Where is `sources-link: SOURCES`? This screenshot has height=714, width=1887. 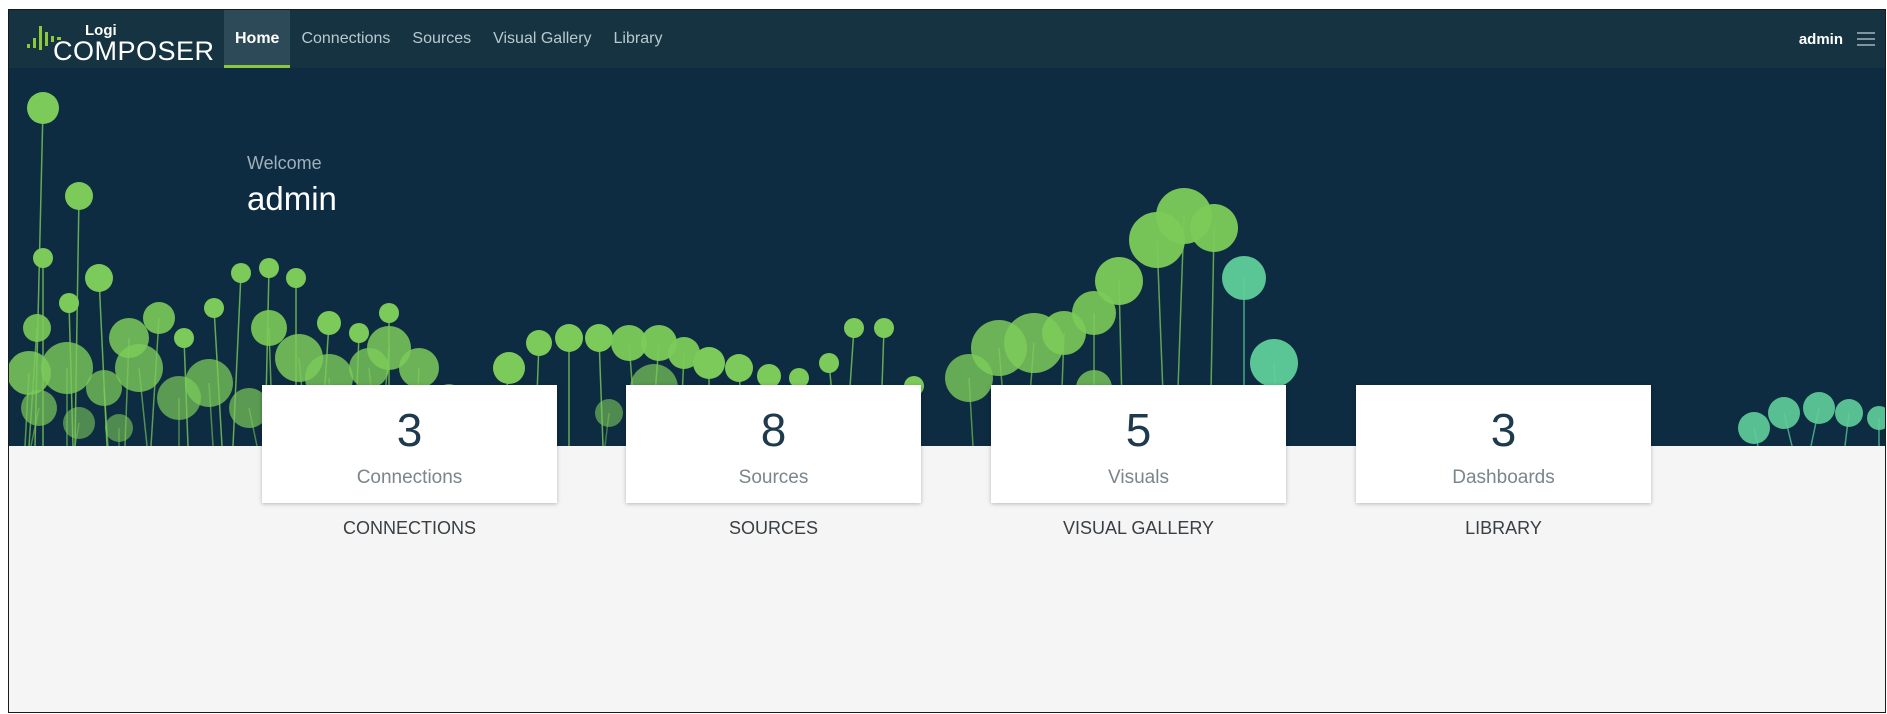 sources-link: SOURCES is located at coordinates (773, 528).